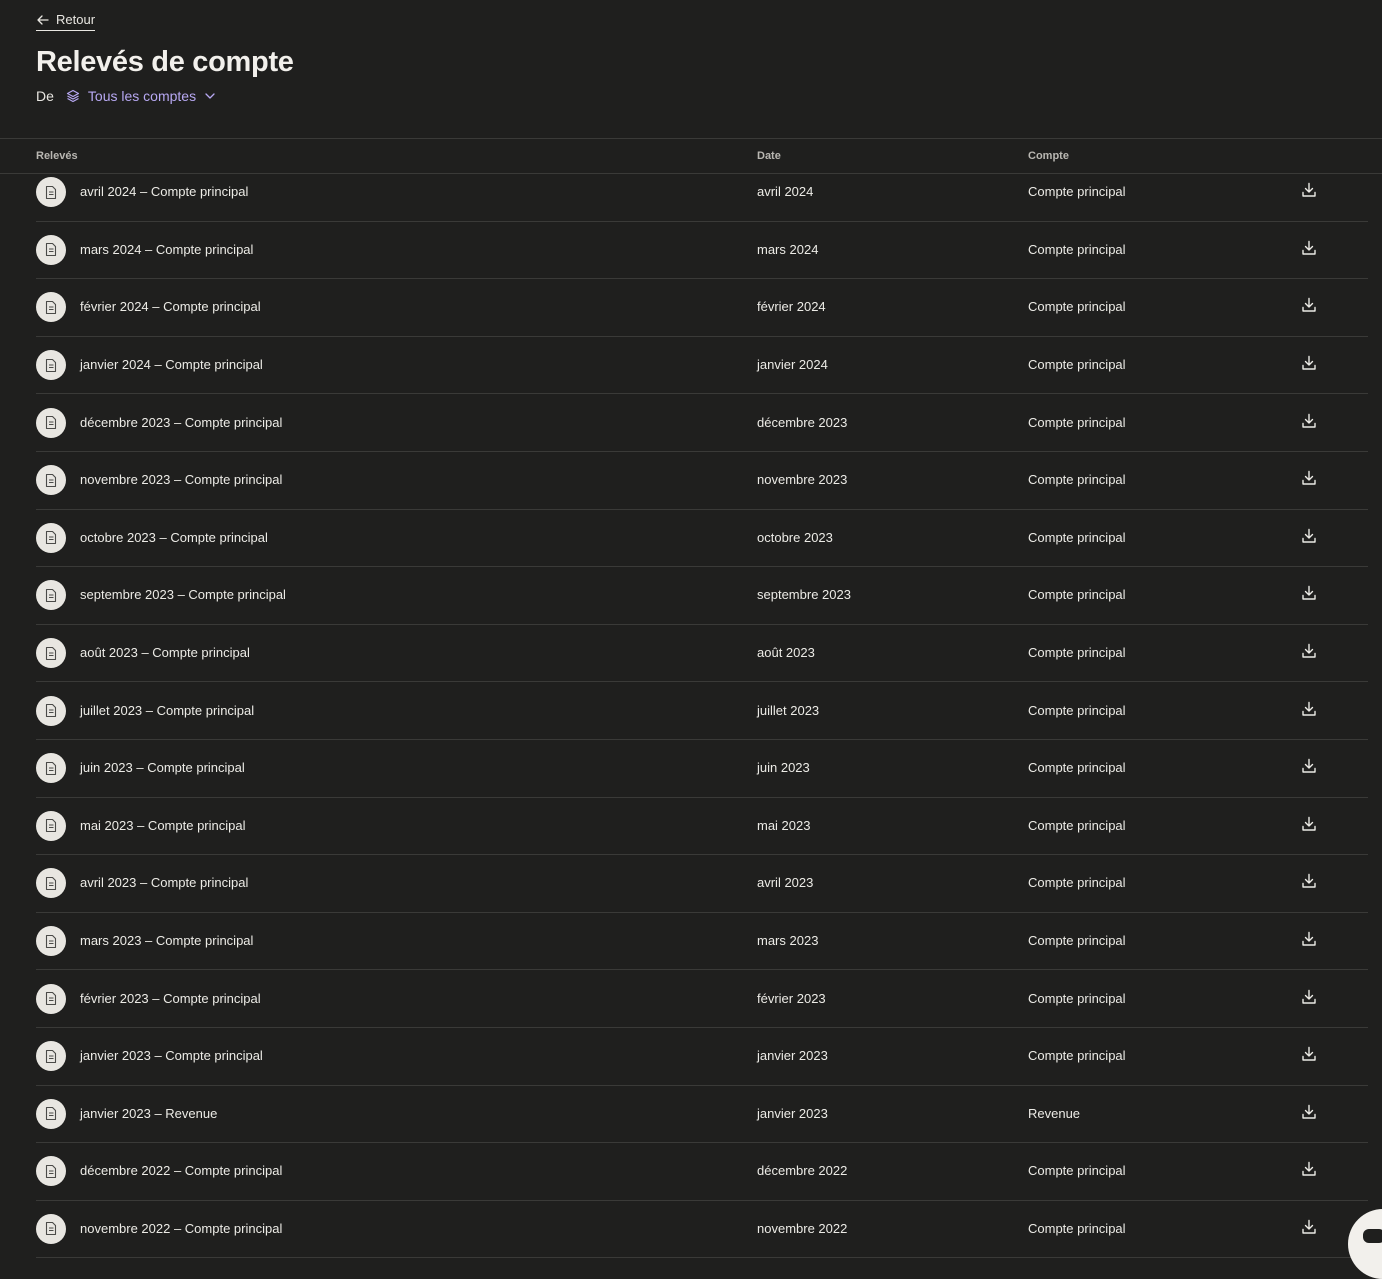 Image resolution: width=1382 pixels, height=1279 pixels. I want to click on statement-date: décembre 2022, so click(802, 1171).